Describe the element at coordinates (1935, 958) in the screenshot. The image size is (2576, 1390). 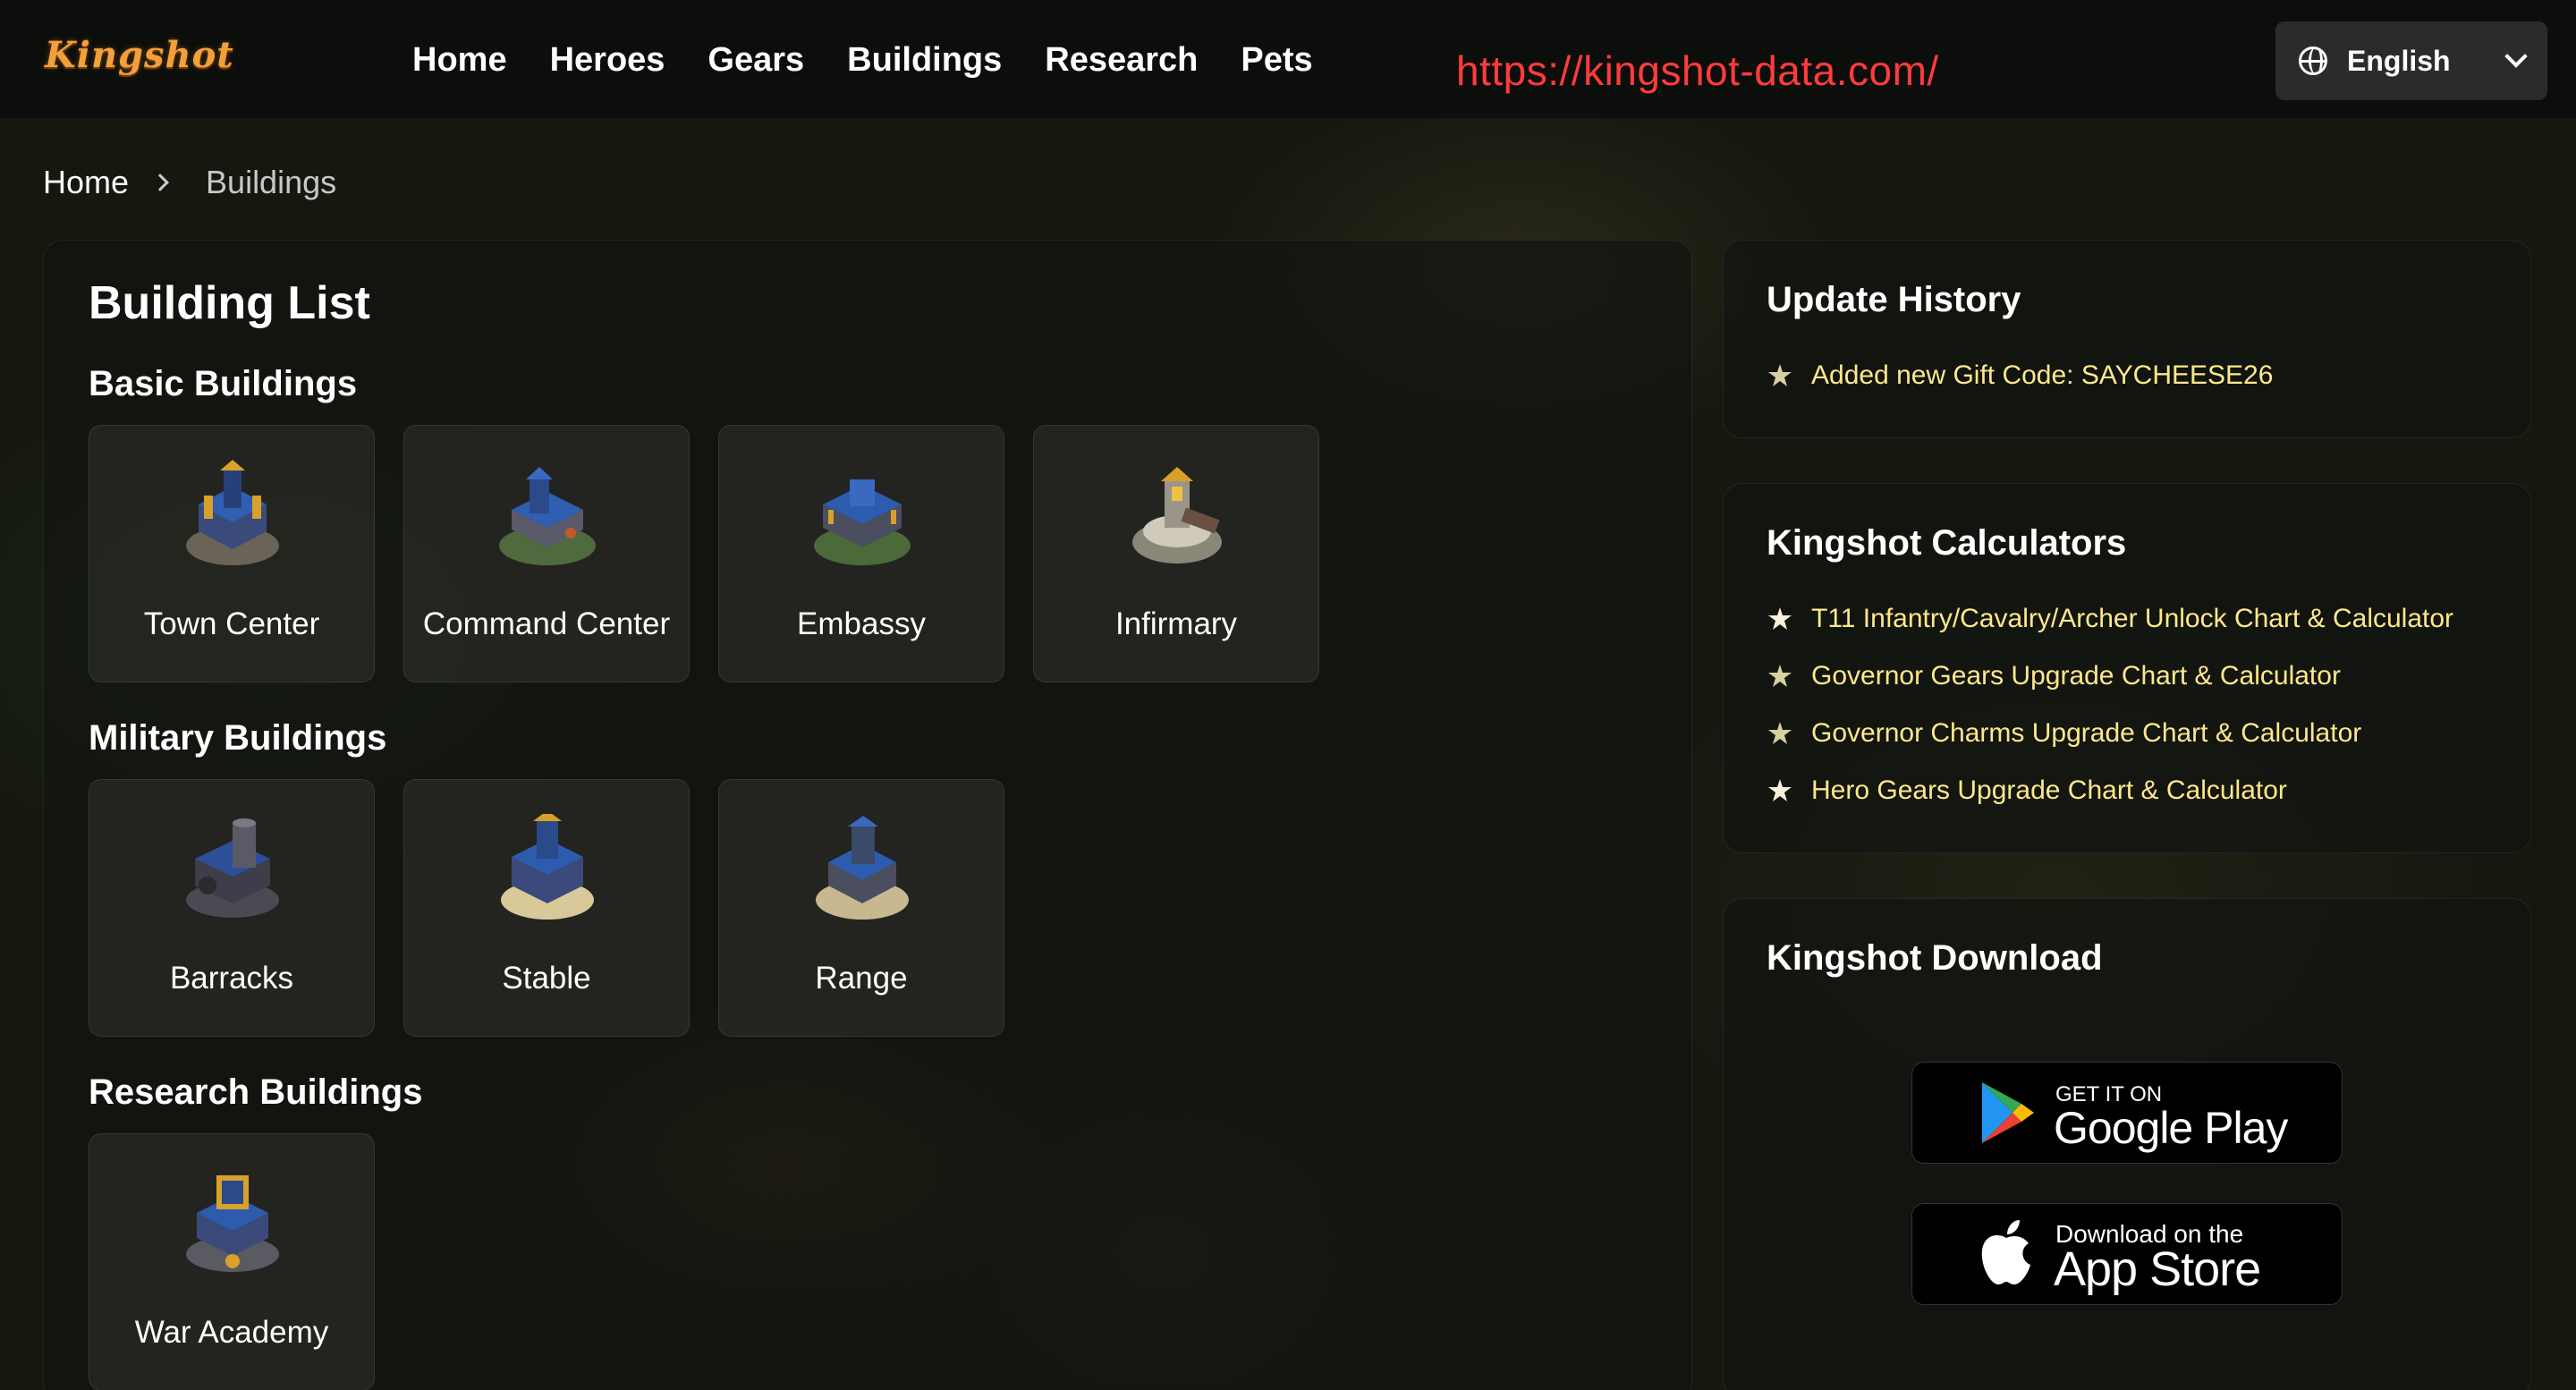
I see `download-title: Kingshot Download` at that location.